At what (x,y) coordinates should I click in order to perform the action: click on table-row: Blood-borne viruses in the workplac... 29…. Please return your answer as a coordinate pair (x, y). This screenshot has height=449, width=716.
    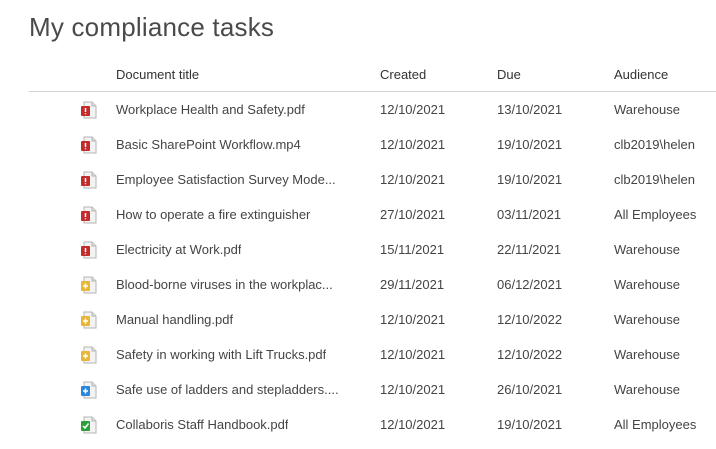
    Looking at the image, I should click on (372, 284).